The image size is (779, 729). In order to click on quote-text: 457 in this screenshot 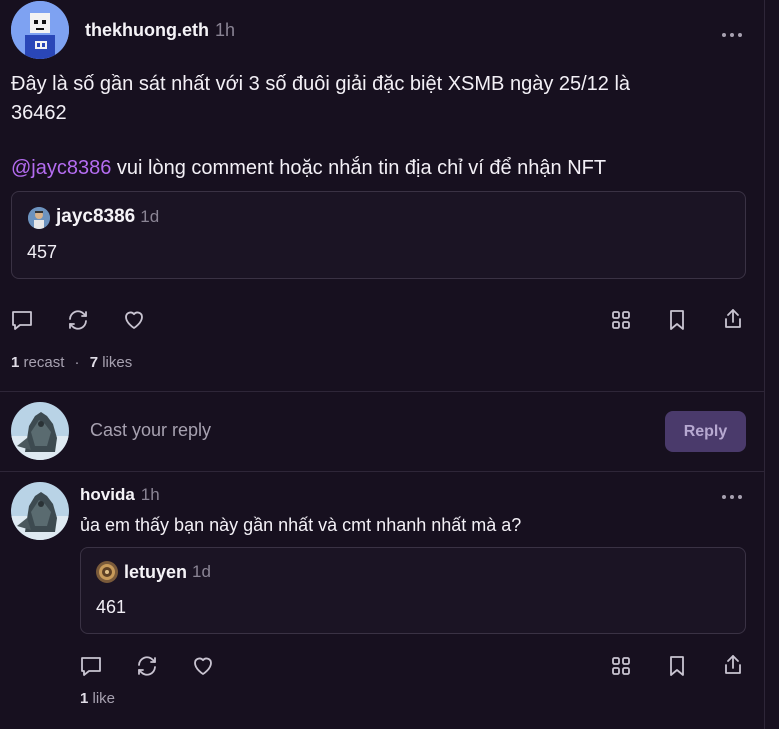, I will do `click(42, 252)`.